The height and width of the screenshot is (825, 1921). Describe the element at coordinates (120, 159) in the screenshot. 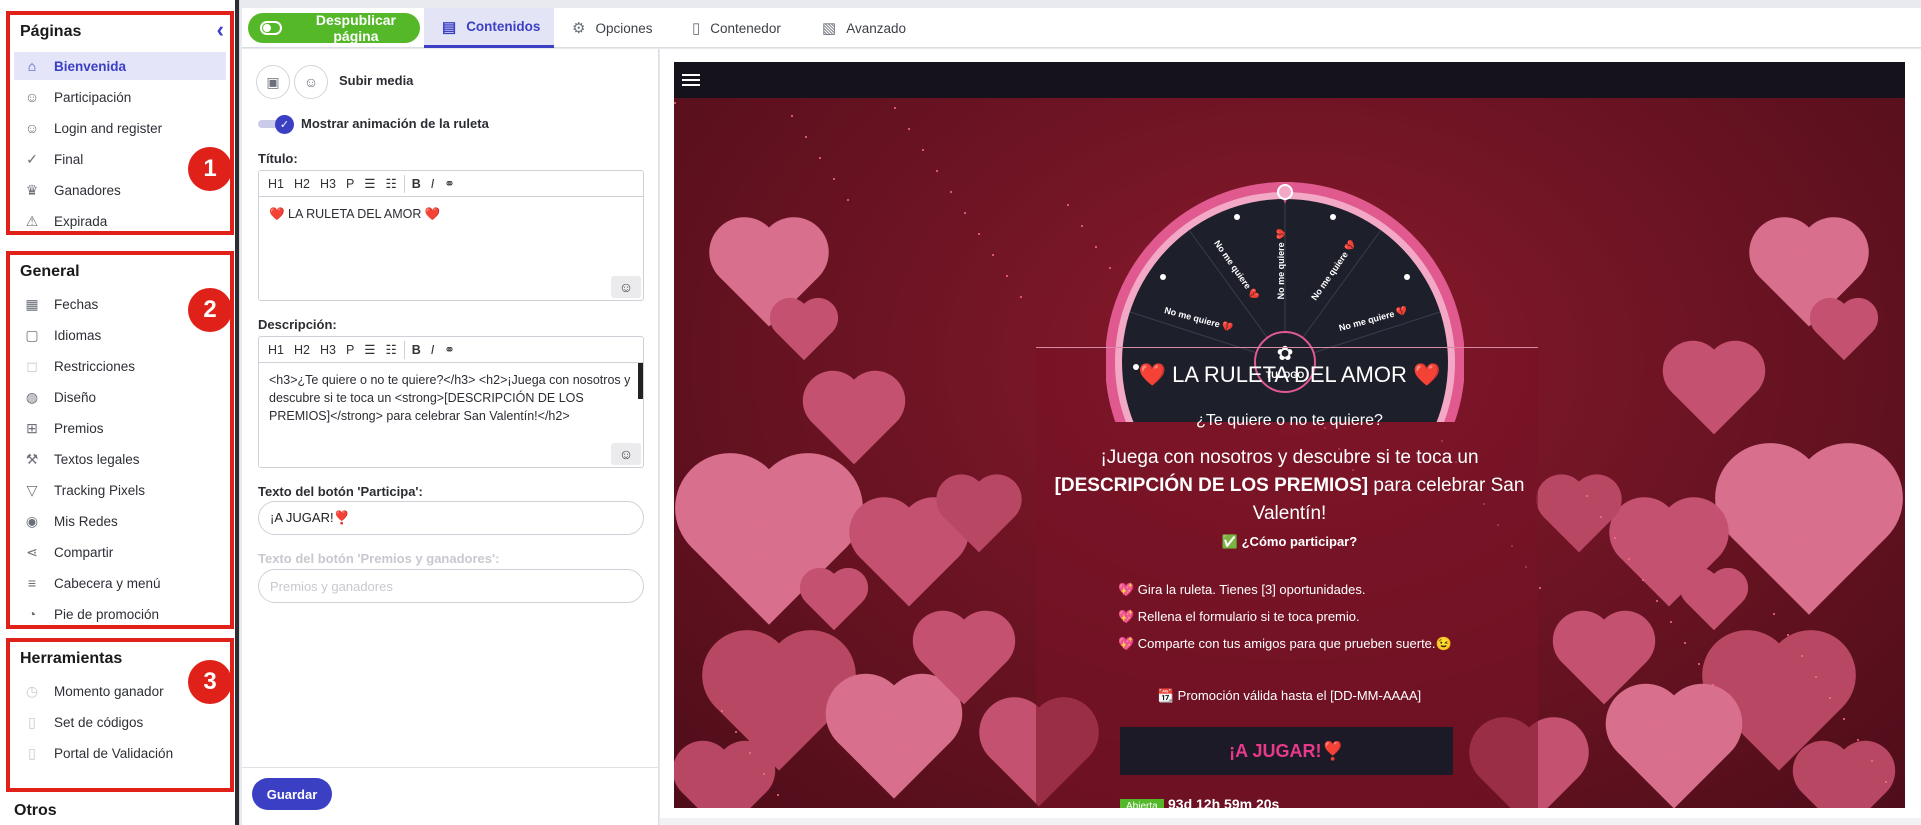

I see `sidebar-item-final: ✓ Final` at that location.